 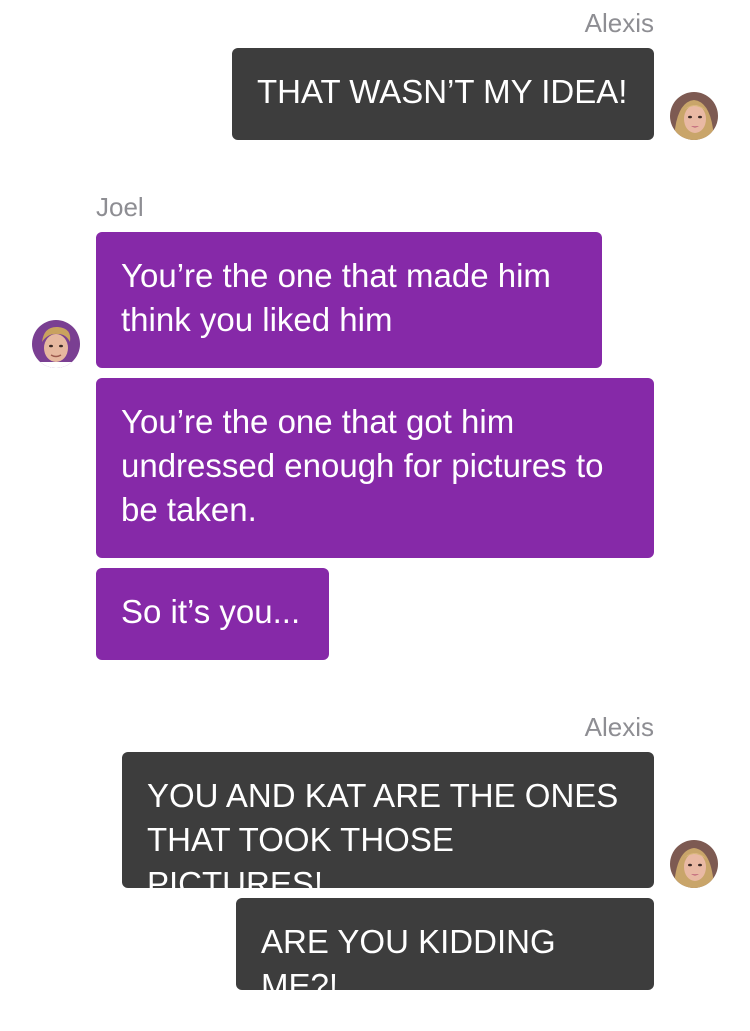 I want to click on joel-avatar-icon, so click(x=56, y=344).